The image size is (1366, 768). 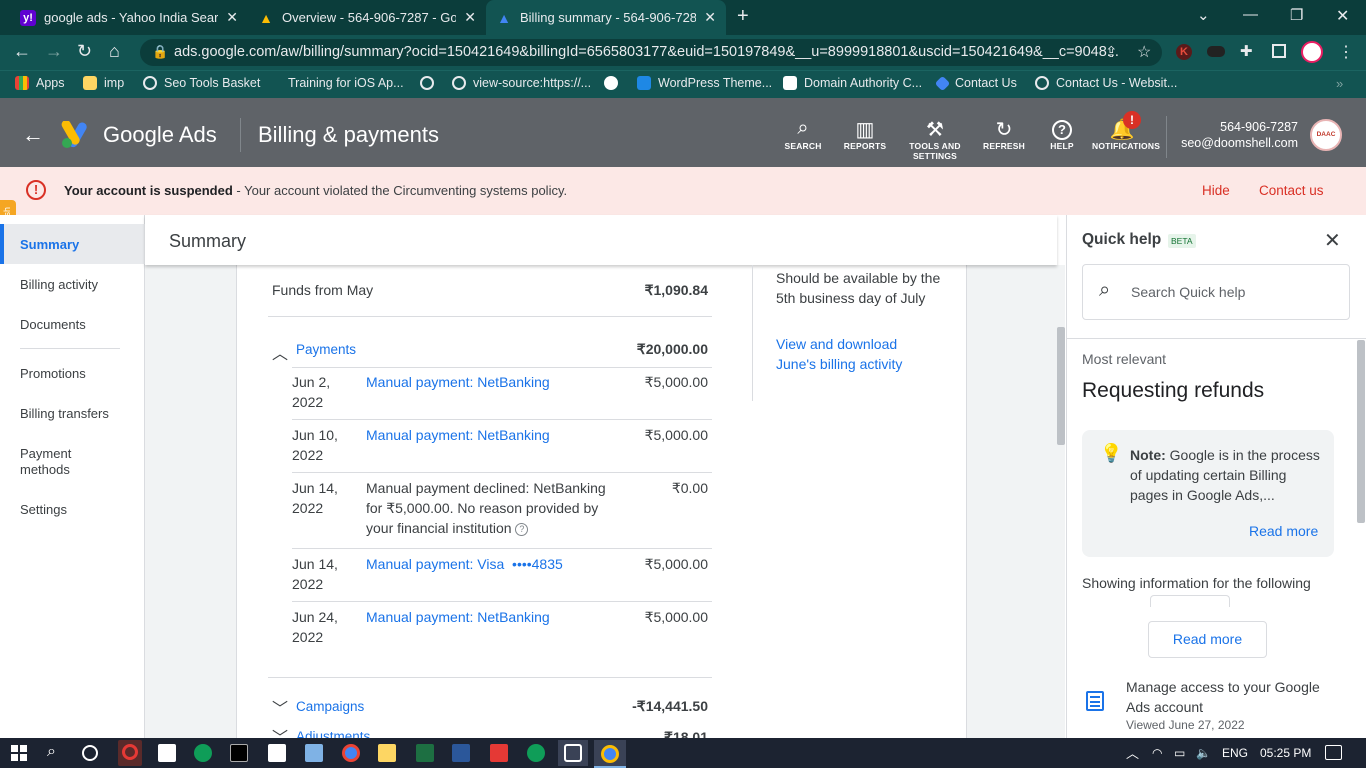 I want to click on notification-center-icon, so click(x=1333, y=752).